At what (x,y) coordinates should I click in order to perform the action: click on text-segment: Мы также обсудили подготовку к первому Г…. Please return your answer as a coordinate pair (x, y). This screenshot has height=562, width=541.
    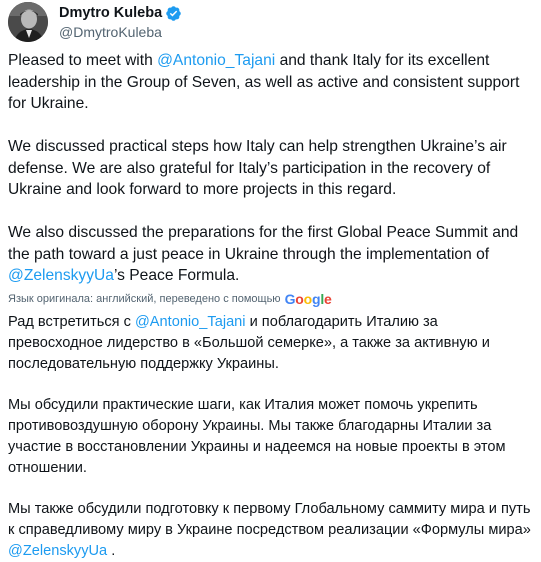
    Looking at the image, I should click on (269, 519).